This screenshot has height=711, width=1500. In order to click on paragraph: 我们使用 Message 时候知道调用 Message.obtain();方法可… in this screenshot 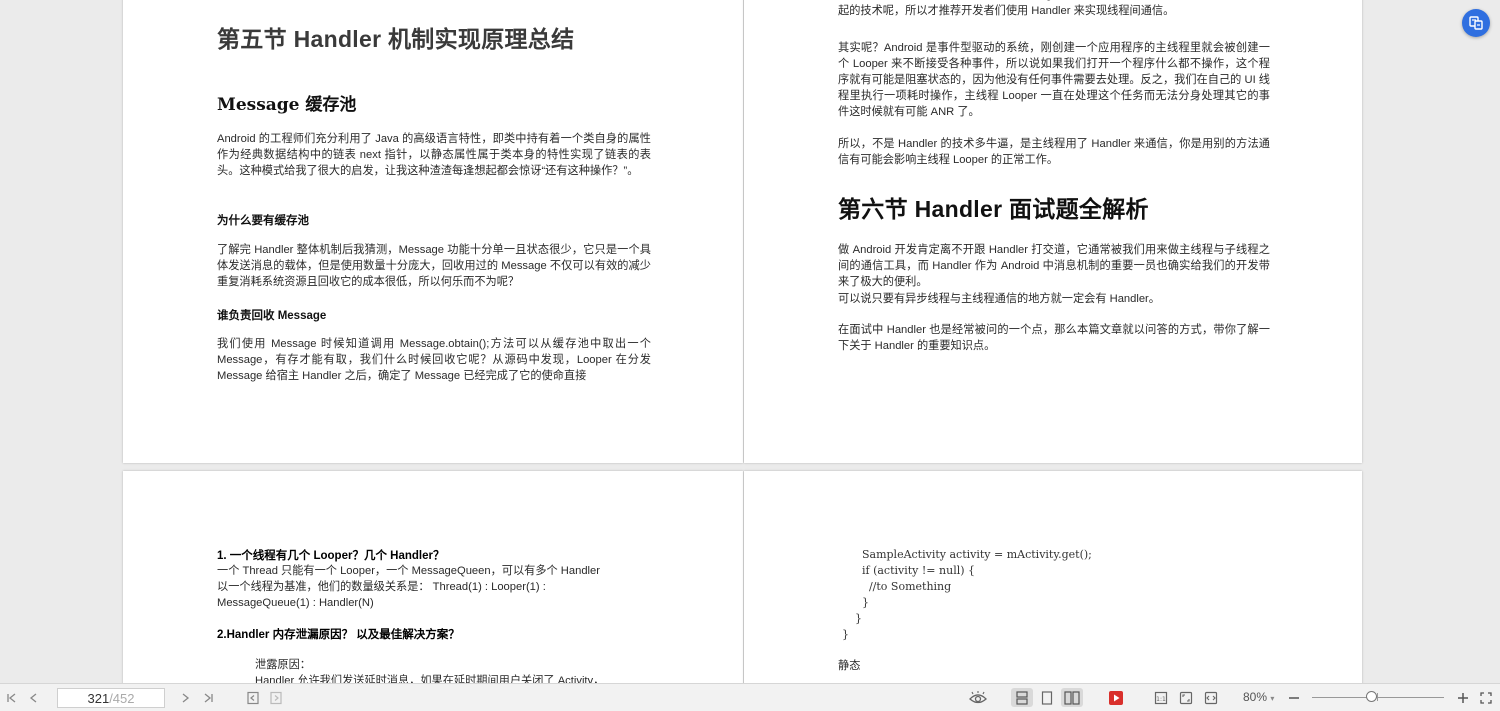, I will do `click(434, 360)`.